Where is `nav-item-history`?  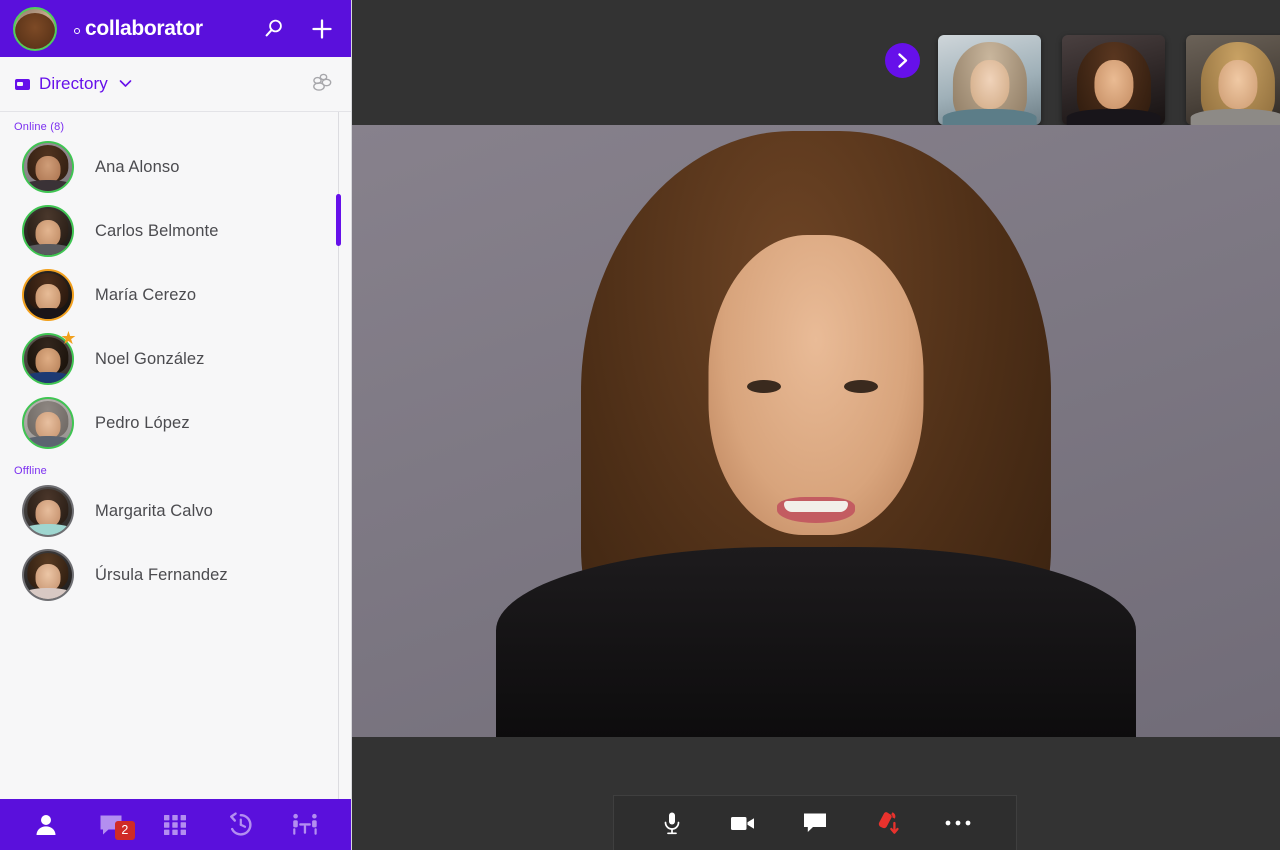
nav-item-history is located at coordinates (240, 825).